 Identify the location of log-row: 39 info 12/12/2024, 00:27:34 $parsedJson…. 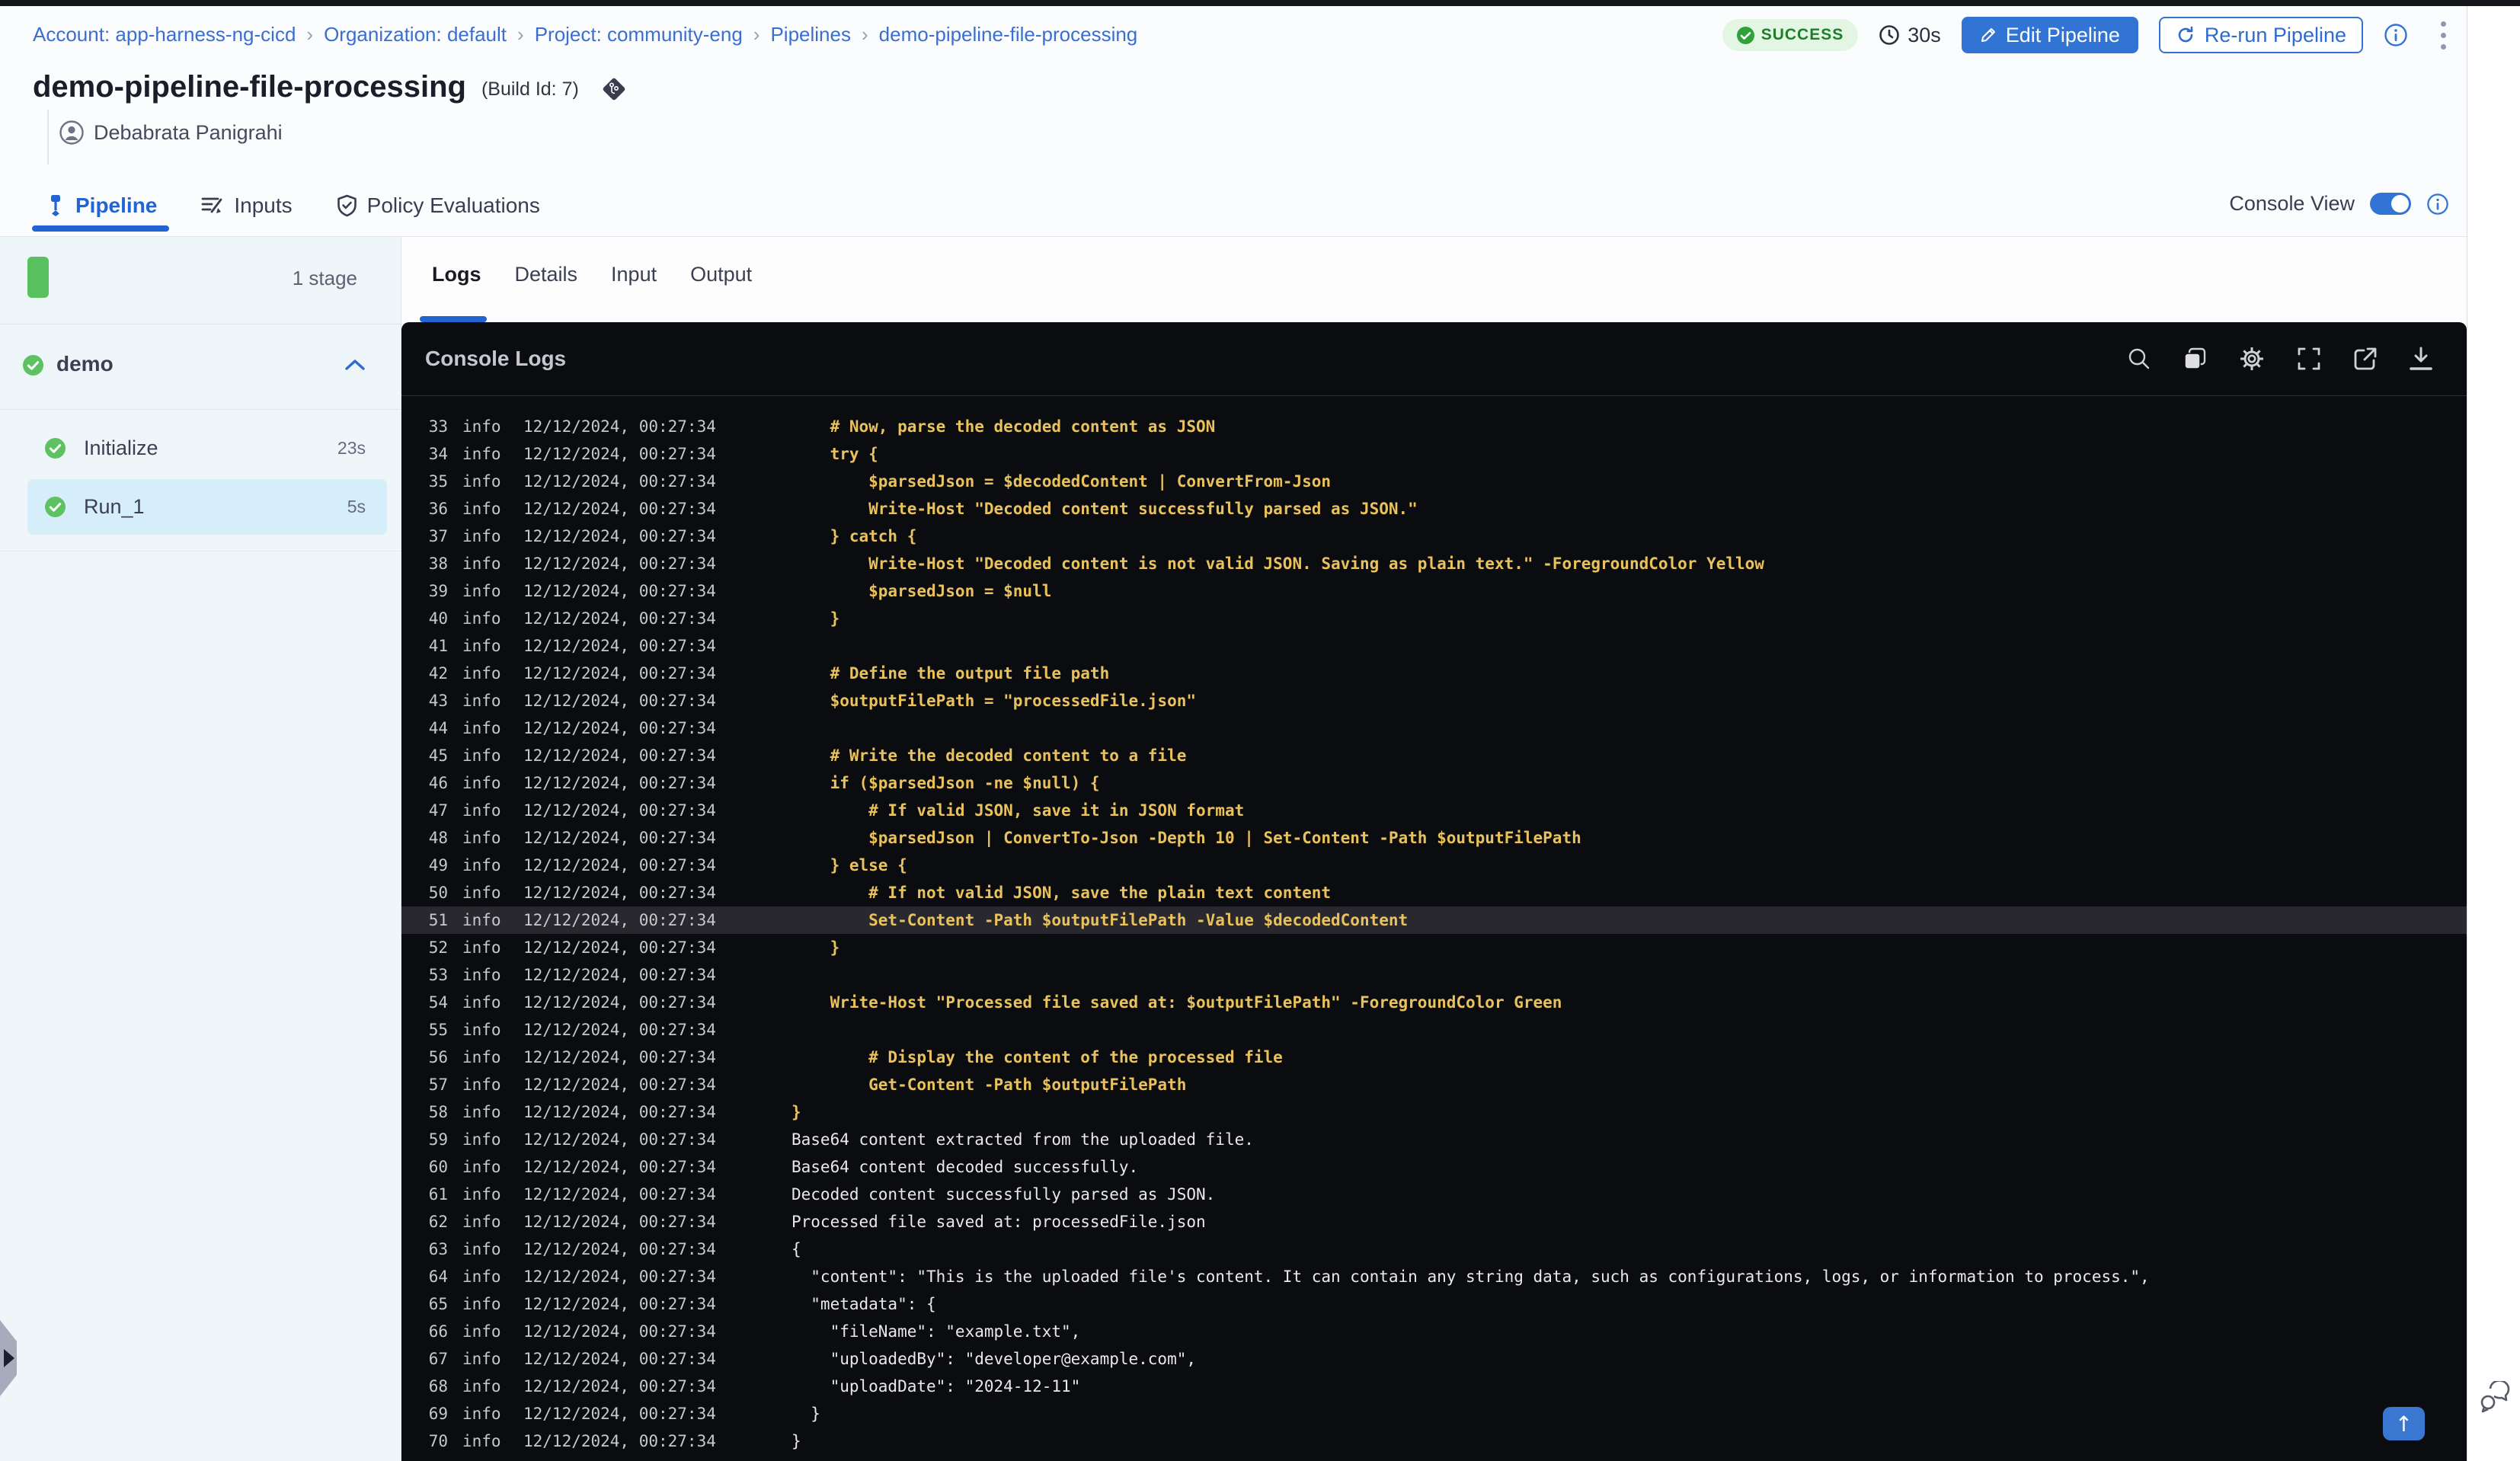
(1434, 591).